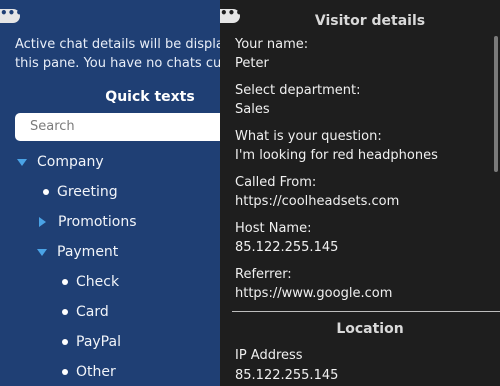  What do you see at coordinates (98, 342) in the screenshot?
I see `tree-item-label: PayPal` at bounding box center [98, 342].